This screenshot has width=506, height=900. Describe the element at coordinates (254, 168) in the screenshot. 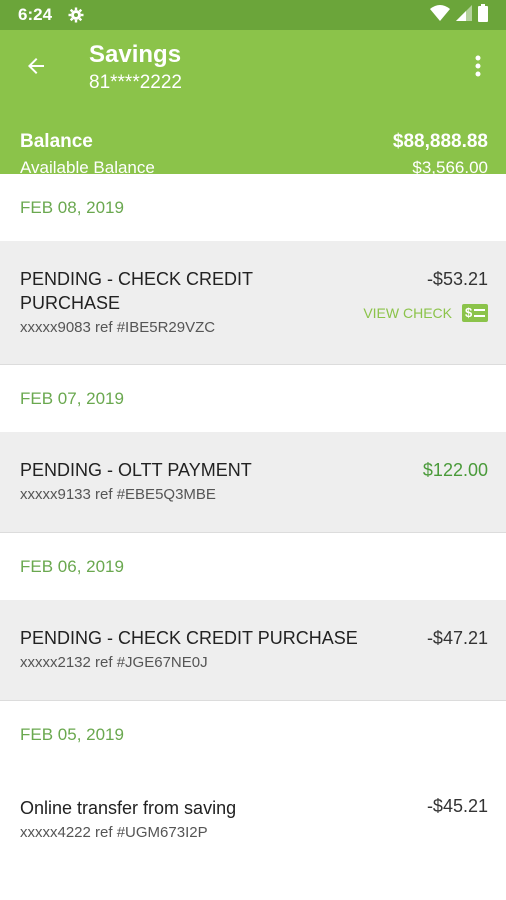

I see `available-balance-row: Available Balance $3,566.00` at that location.